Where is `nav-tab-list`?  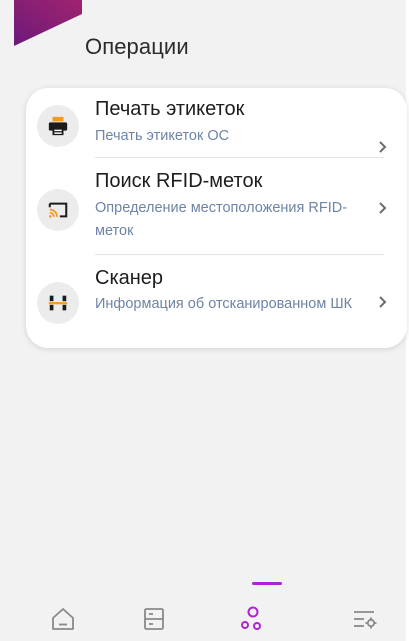
nav-tab-list is located at coordinates (154, 611).